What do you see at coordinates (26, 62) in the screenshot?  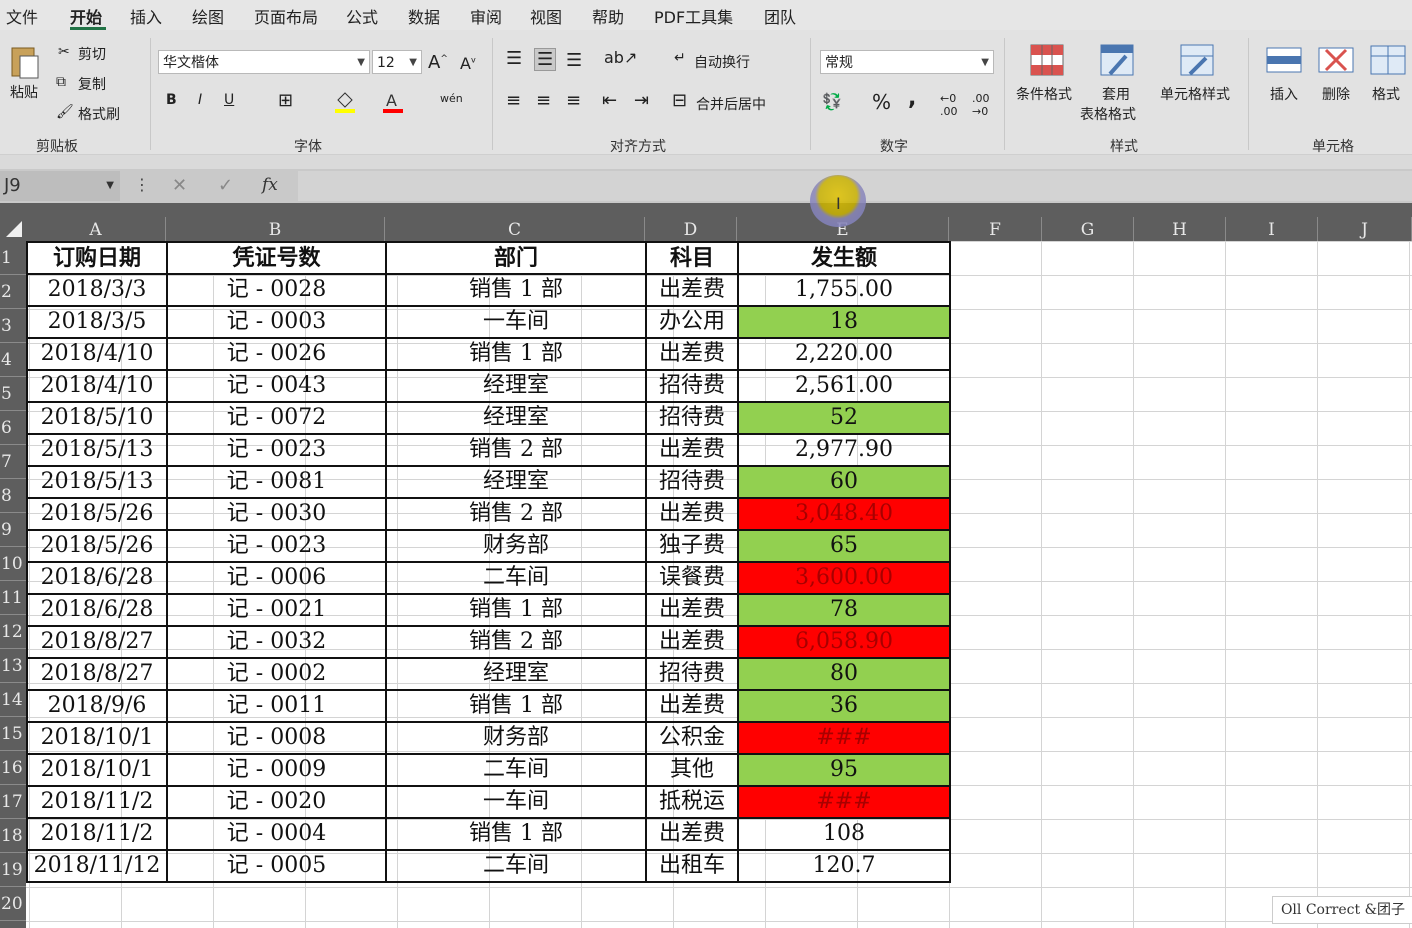 I see `paste-icon` at bounding box center [26, 62].